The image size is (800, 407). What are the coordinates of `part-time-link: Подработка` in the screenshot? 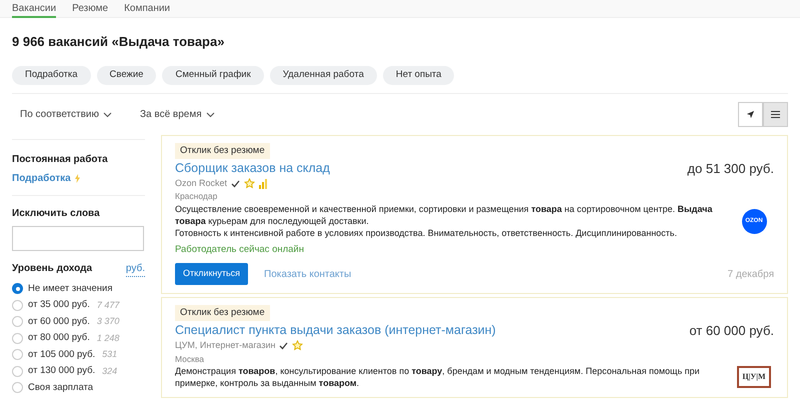 It's located at (41, 178).